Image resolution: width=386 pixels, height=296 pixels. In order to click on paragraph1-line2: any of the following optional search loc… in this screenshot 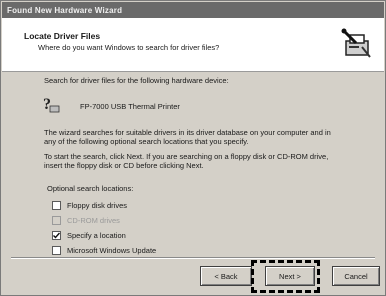, I will do `click(146, 141)`.